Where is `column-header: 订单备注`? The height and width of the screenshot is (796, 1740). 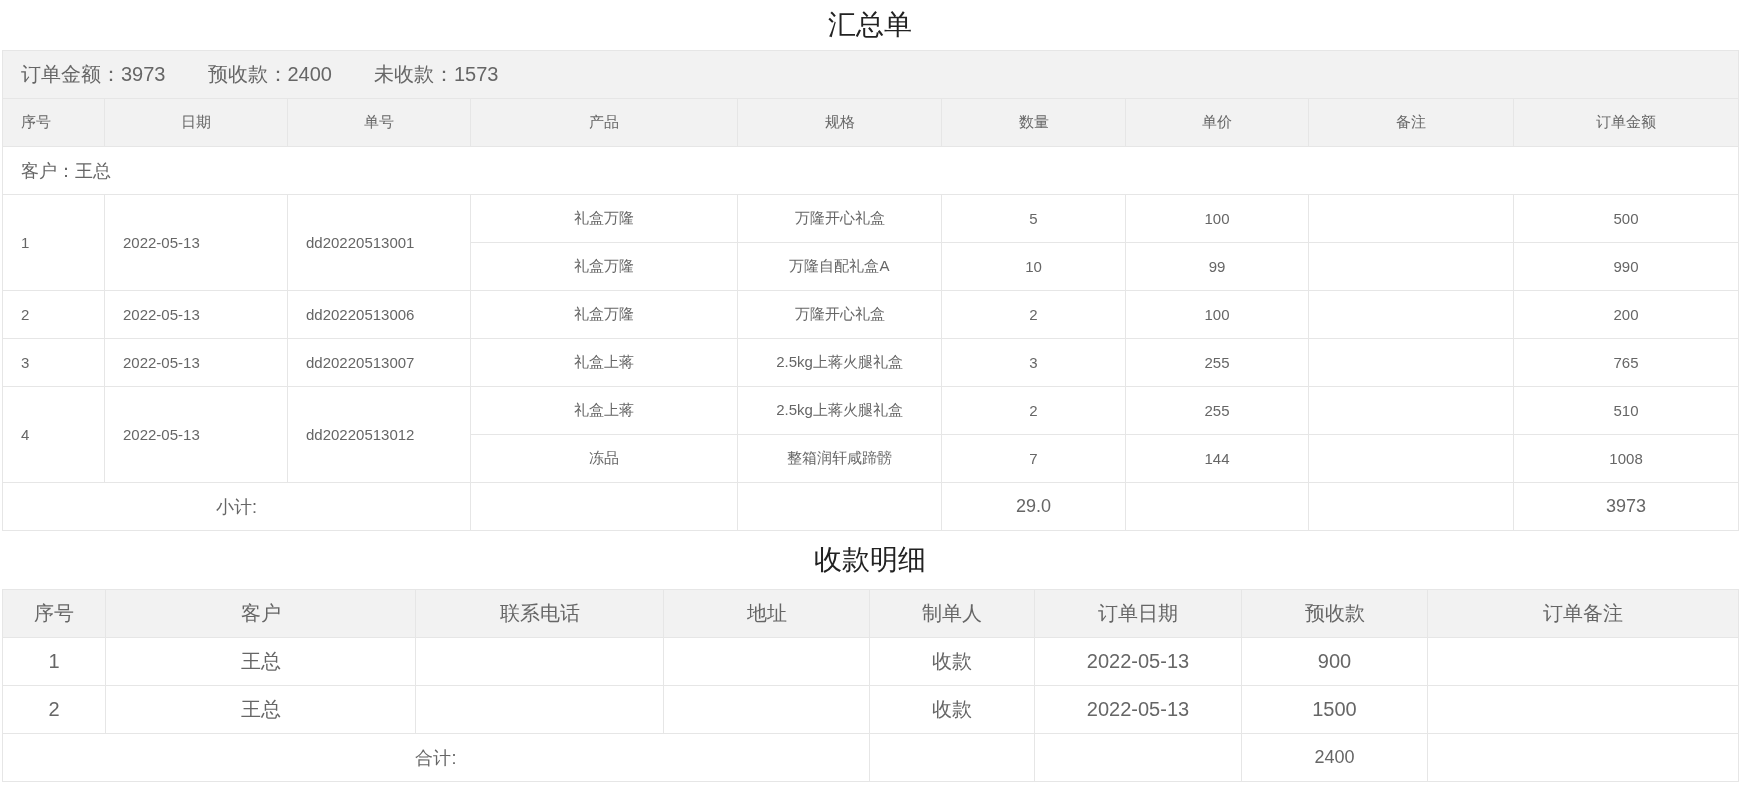 column-header: 订单备注 is located at coordinates (1583, 613).